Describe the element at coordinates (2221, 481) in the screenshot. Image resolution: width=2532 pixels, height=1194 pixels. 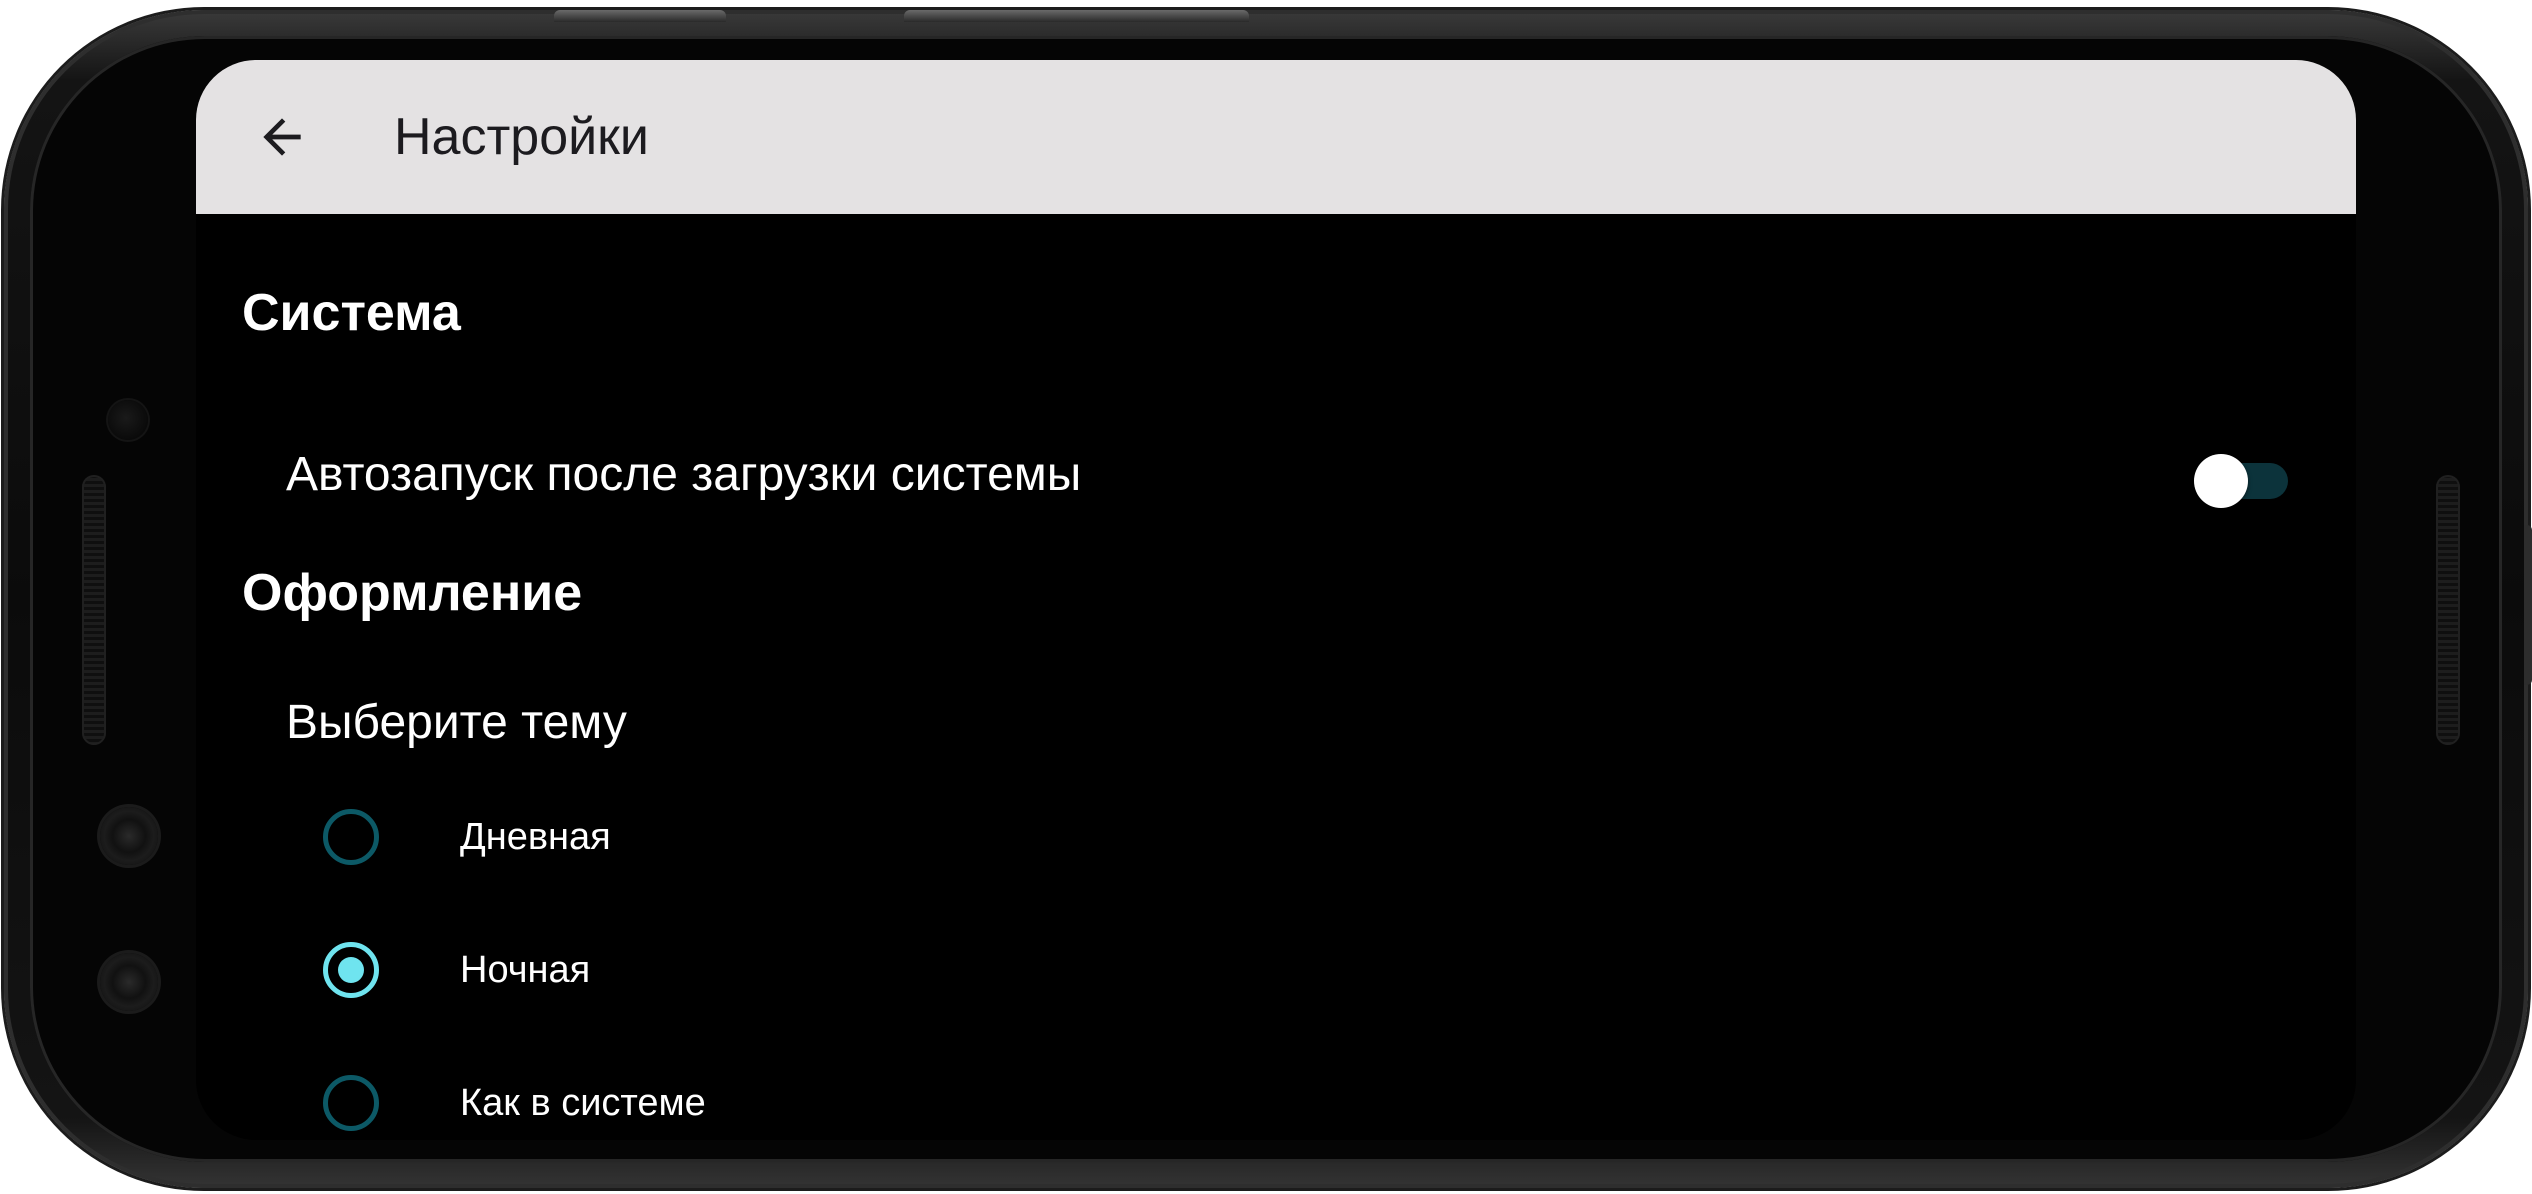
I see `switch-thumb` at that location.